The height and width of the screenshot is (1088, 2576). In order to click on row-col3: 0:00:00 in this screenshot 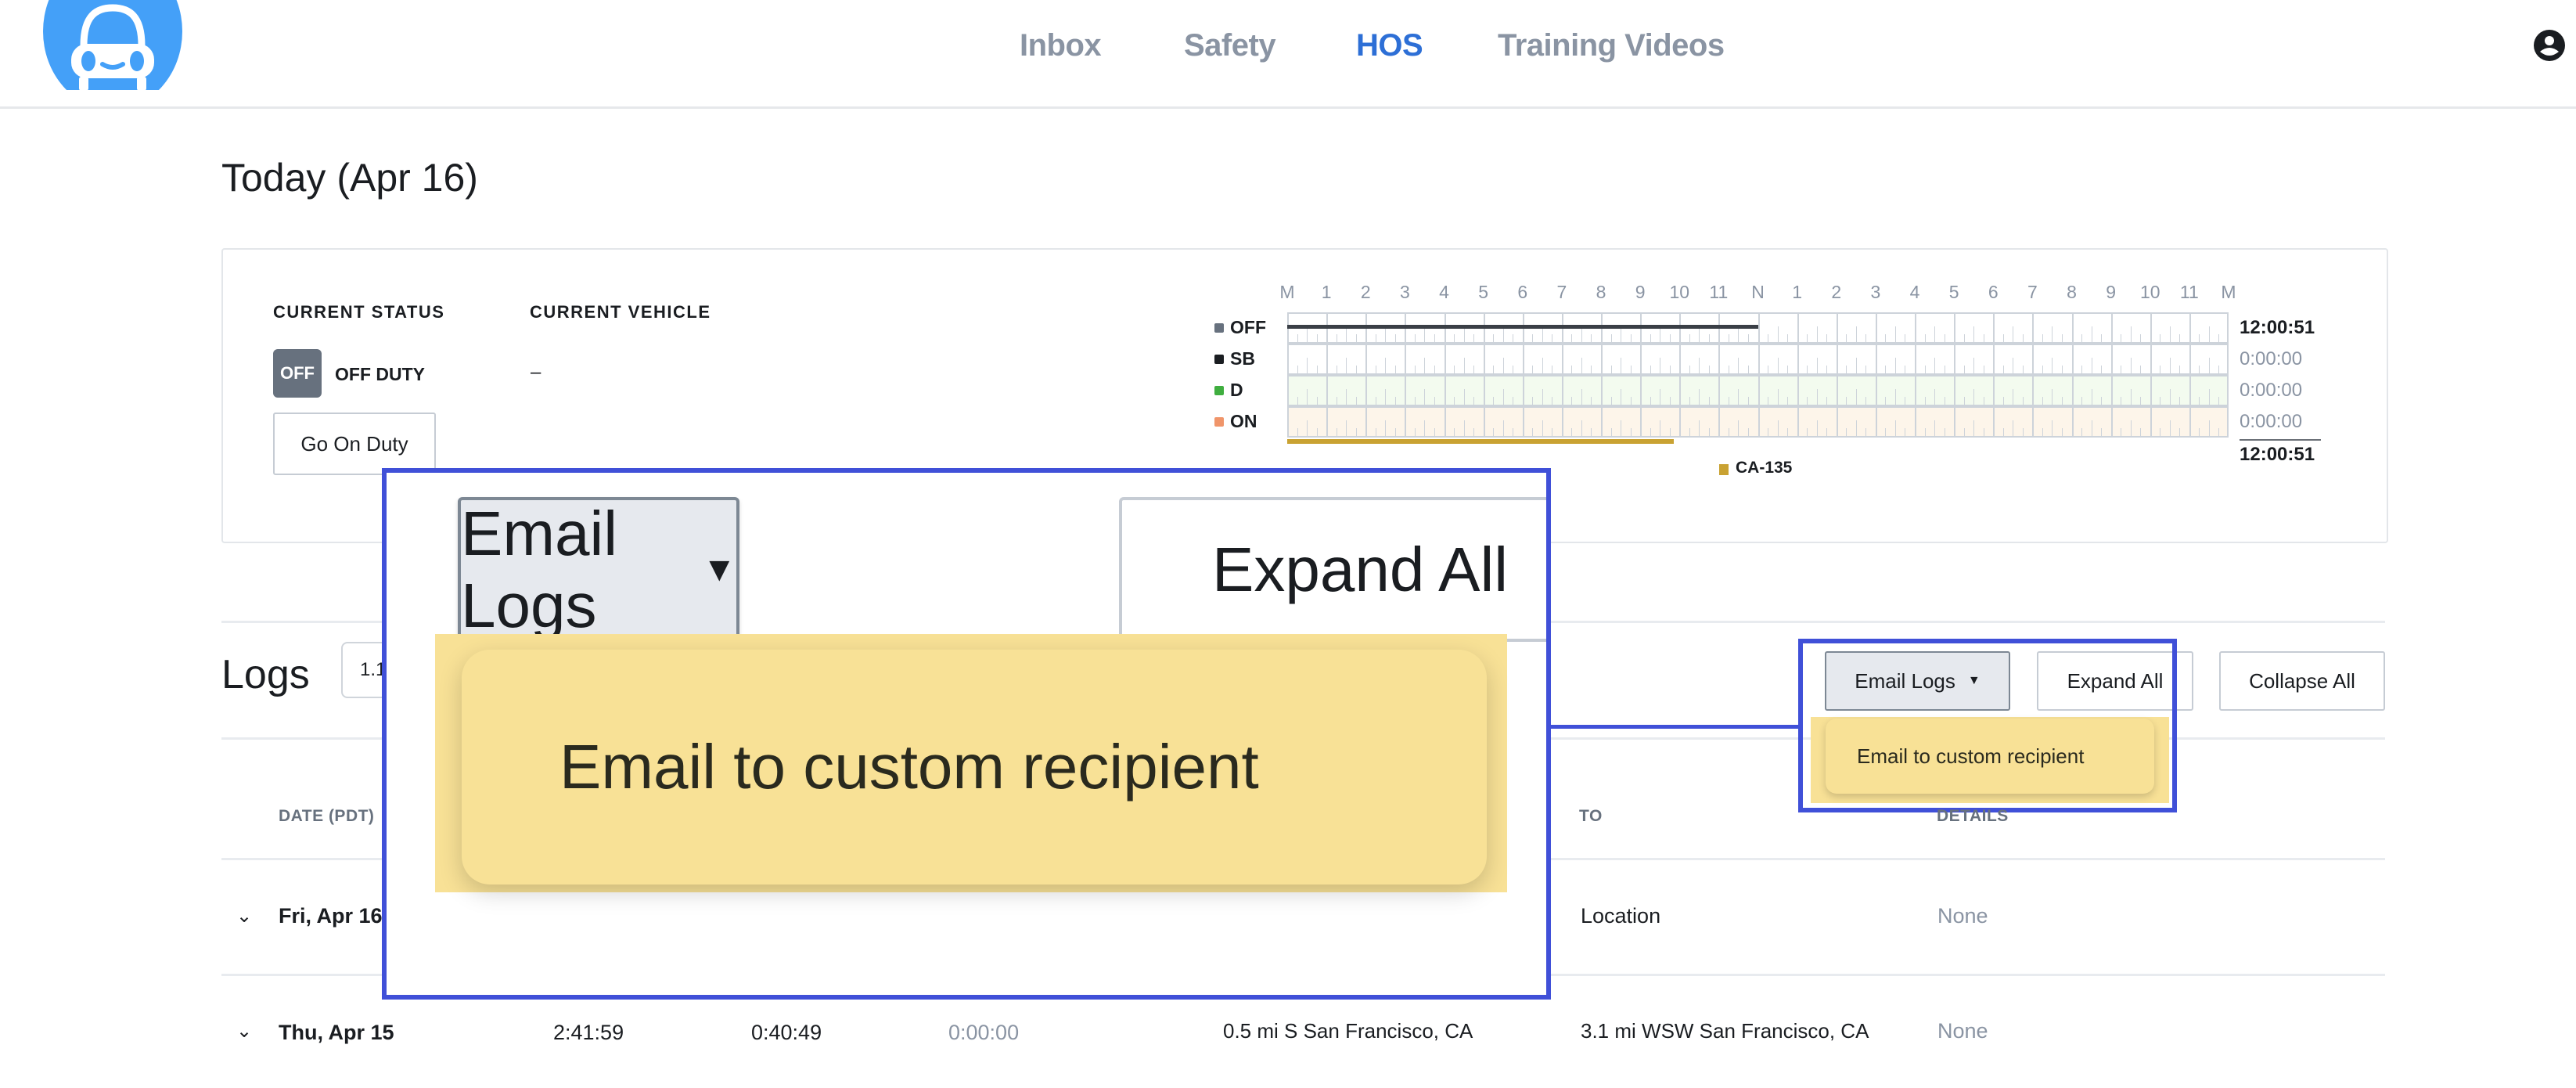, I will do `click(984, 1032)`.